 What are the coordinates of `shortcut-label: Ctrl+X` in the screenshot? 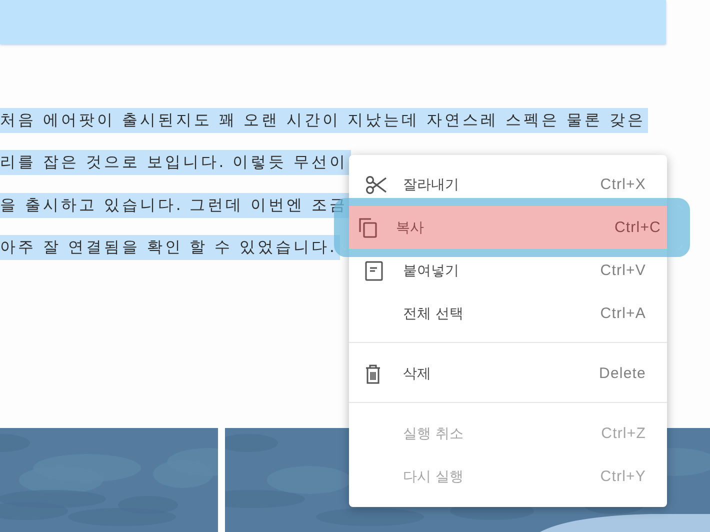 It's located at (623, 184).